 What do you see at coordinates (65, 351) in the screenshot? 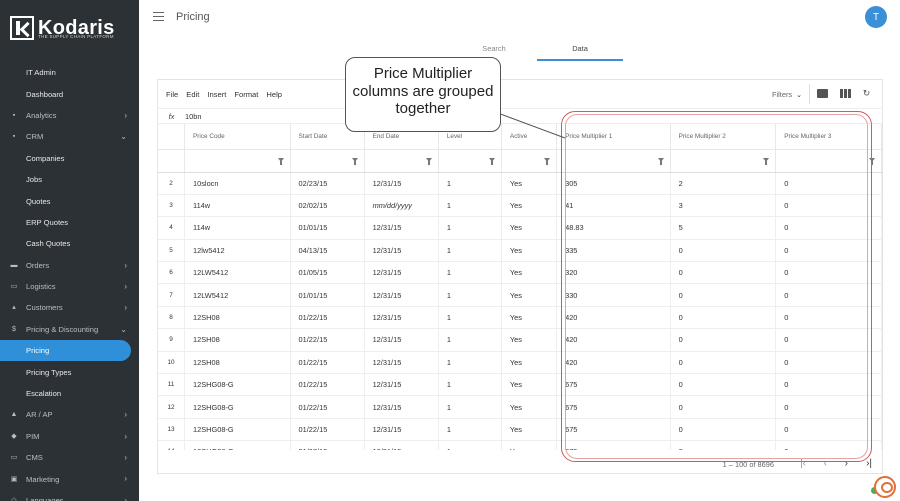
I see `sidebar-item-pricing: Pricing` at bounding box center [65, 351].